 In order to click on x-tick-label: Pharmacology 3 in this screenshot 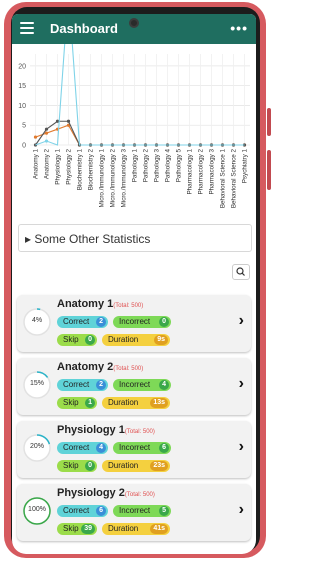, I will do `click(212, 172)`.